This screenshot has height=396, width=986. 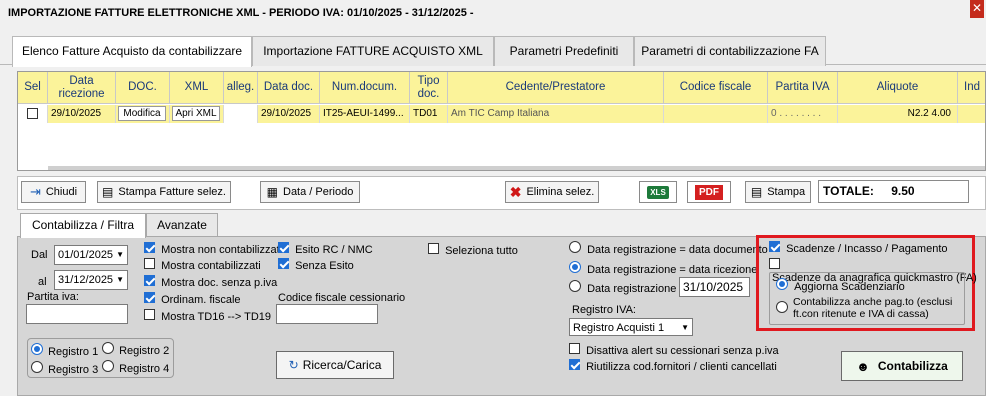 I want to click on row-select-checkbox, so click(x=32, y=113).